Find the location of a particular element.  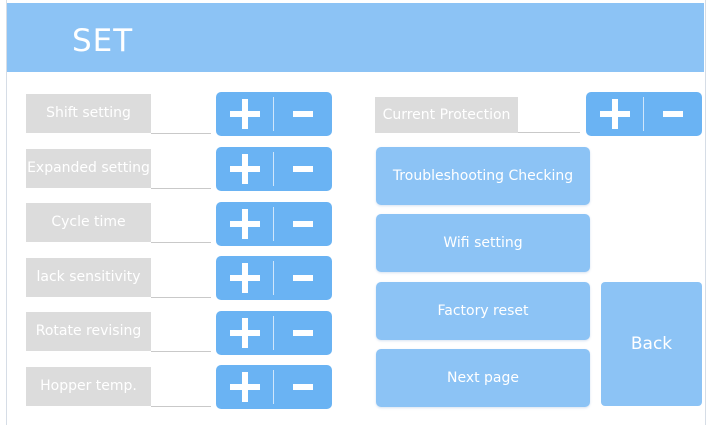

cycle-time-plus-button is located at coordinates (245, 224).